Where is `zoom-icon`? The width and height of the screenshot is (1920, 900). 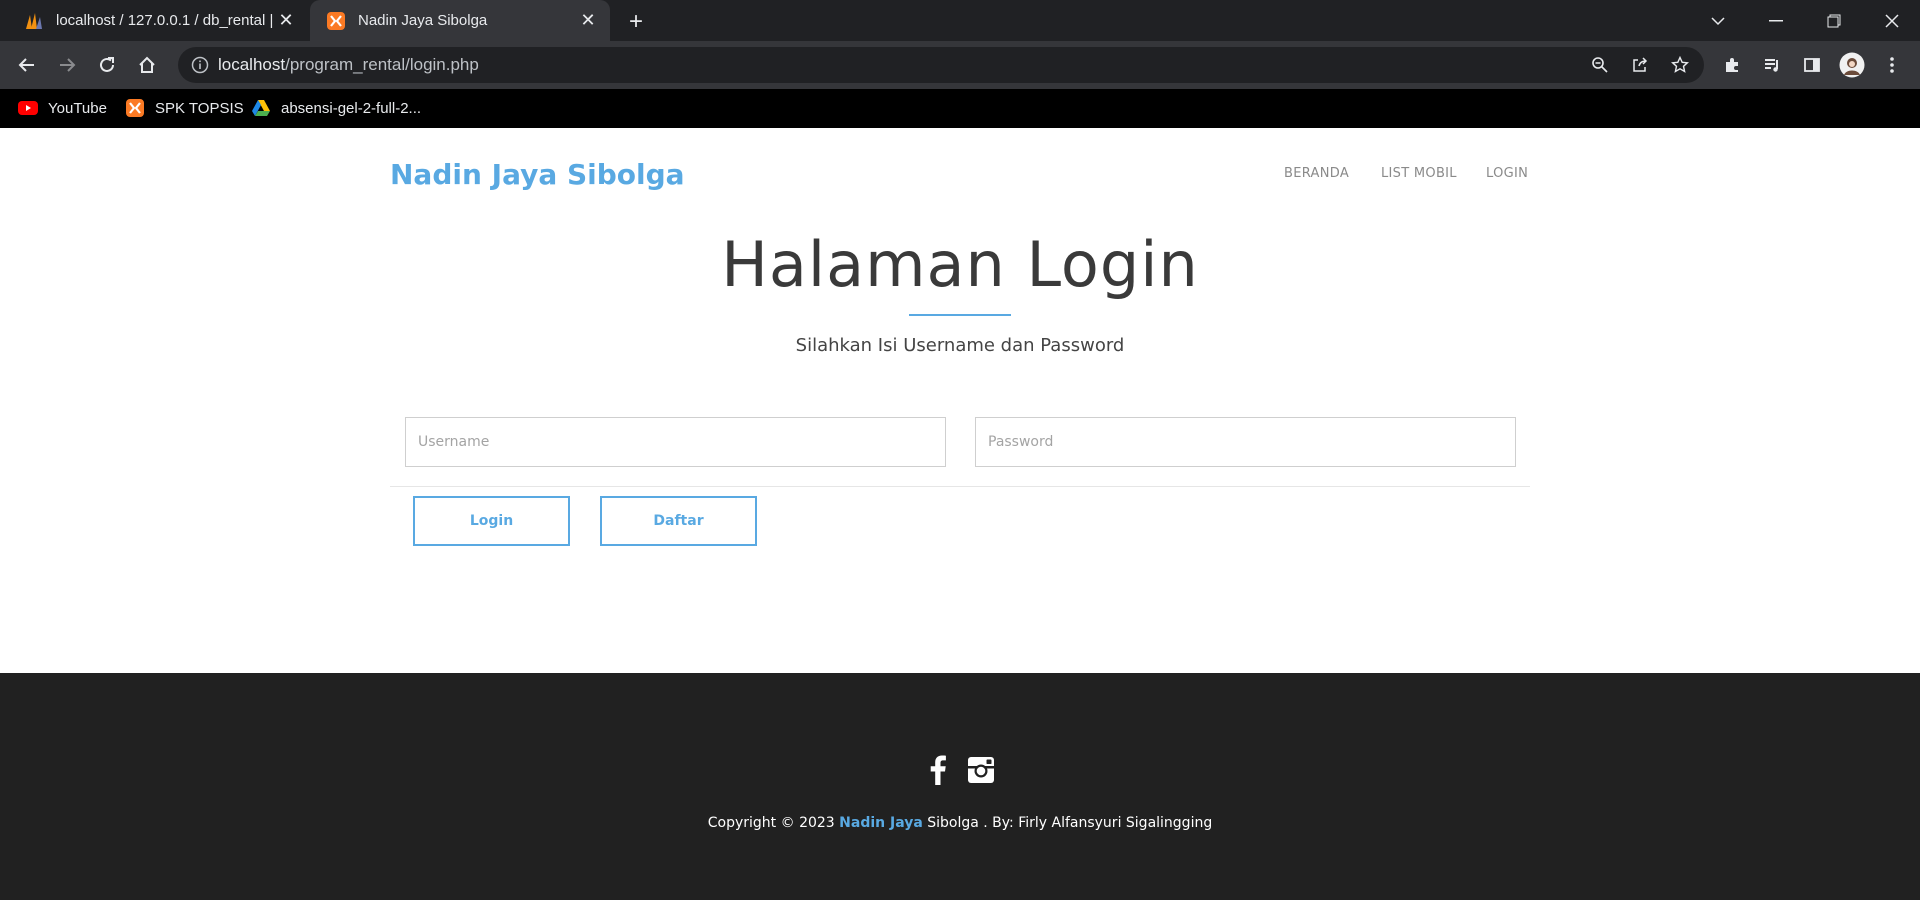 zoom-icon is located at coordinates (1600, 65).